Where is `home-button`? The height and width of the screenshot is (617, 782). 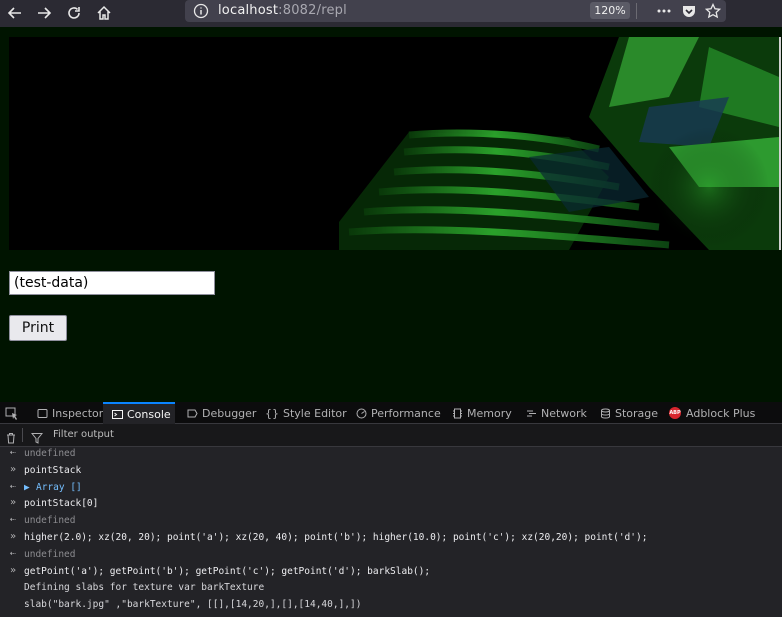
home-button is located at coordinates (104, 13).